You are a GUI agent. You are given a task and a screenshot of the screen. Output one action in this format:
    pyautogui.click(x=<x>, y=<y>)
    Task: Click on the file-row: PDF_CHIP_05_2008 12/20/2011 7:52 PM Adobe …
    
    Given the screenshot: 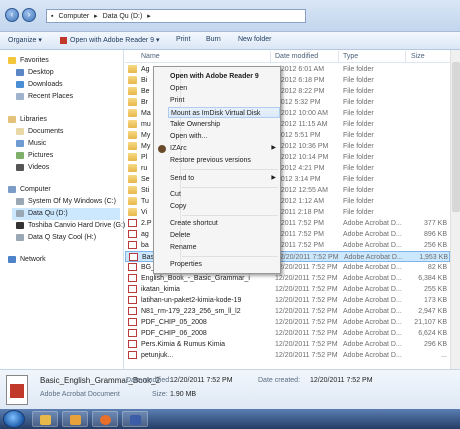 What is the action you would take?
    pyautogui.click(x=287, y=322)
    